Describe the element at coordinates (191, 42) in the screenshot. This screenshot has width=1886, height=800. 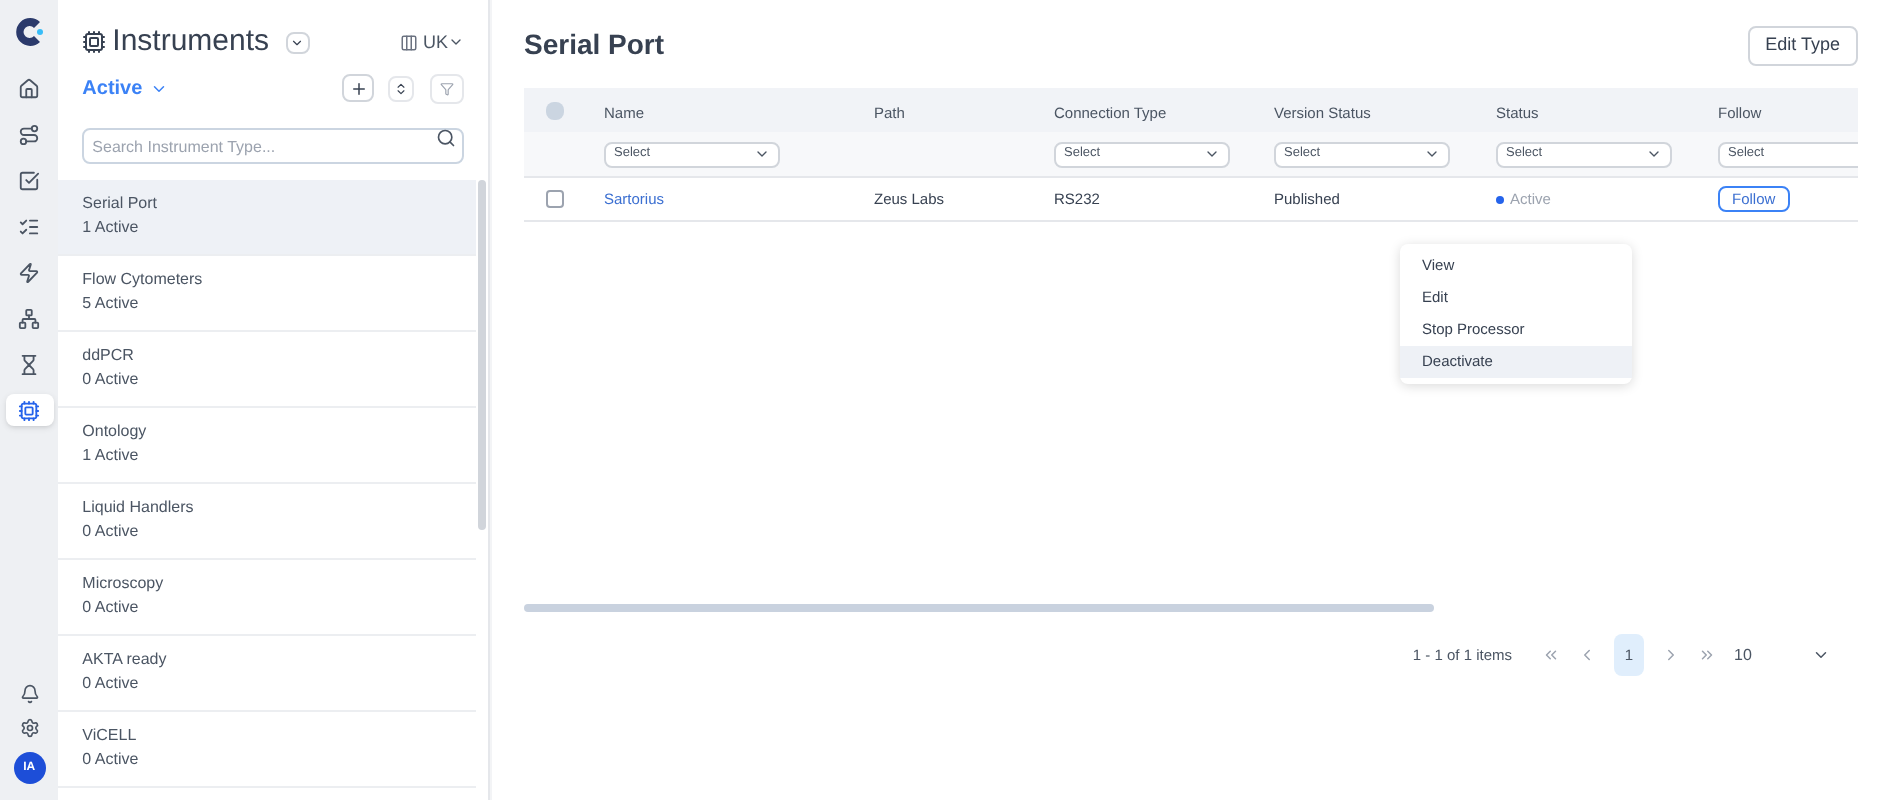
I see `sidebar-title: Instruments` at that location.